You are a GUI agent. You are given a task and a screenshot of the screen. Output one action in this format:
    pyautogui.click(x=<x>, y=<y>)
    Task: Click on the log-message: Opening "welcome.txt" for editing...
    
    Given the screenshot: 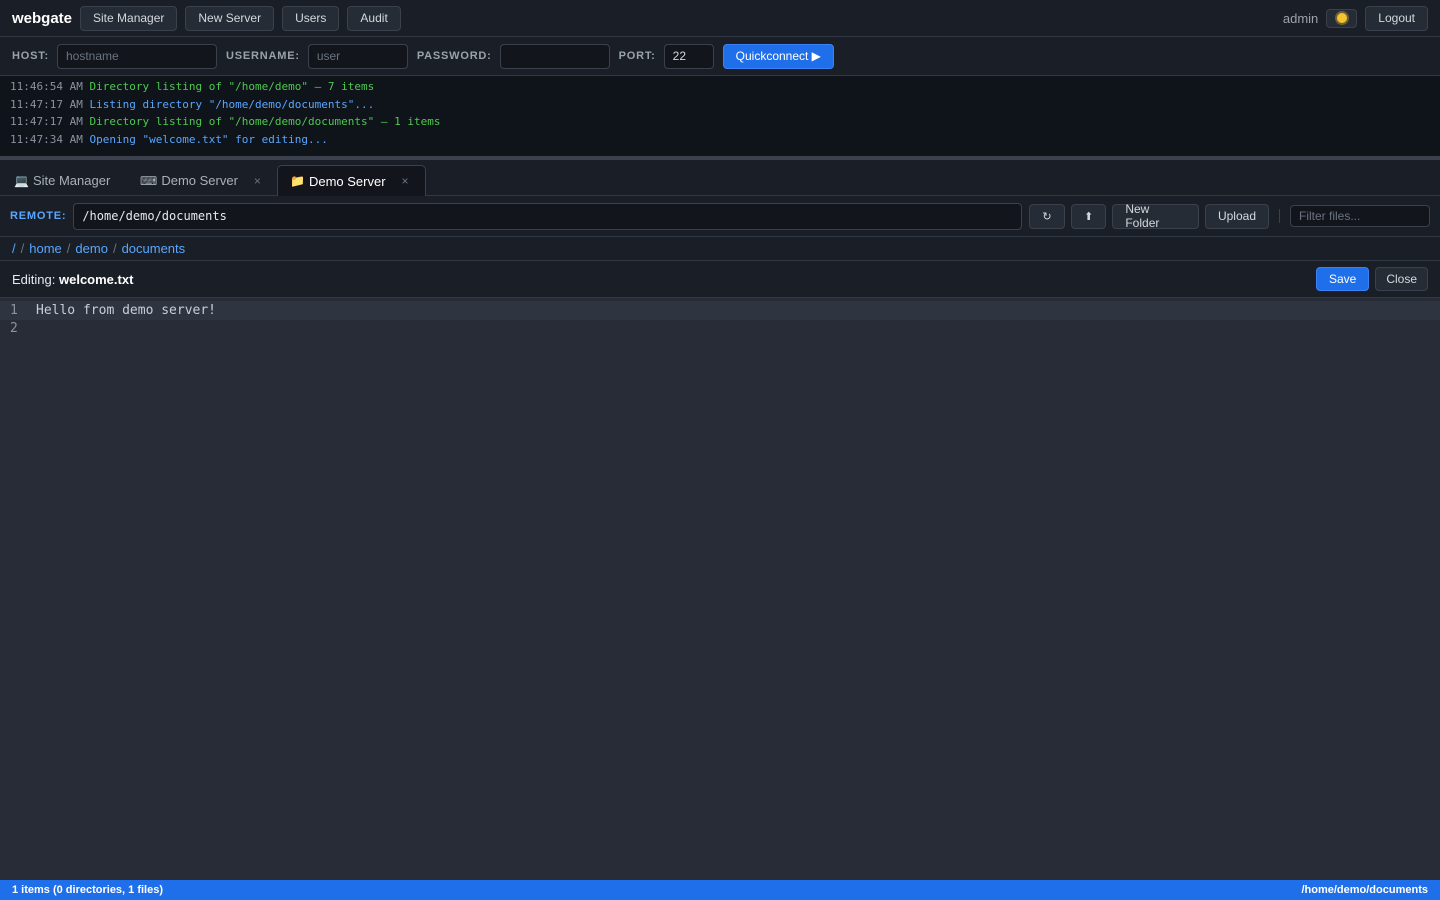 What is the action you would take?
    pyautogui.click(x=208, y=139)
    